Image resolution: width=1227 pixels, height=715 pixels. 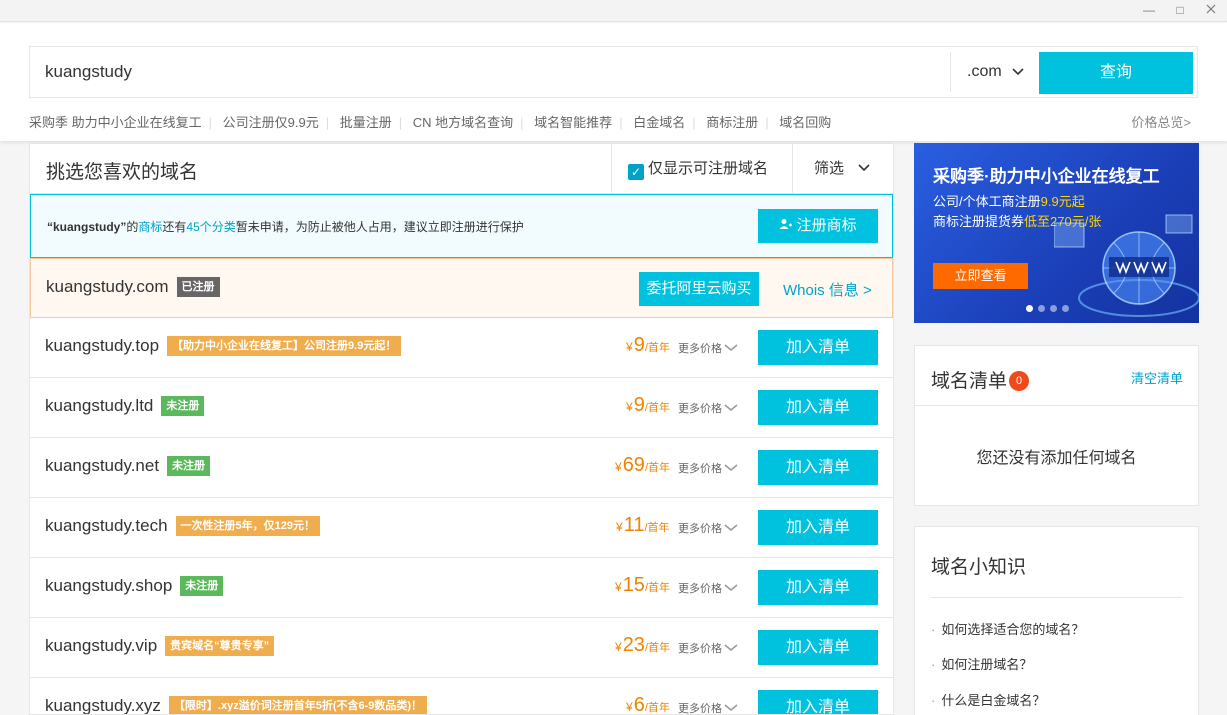 I want to click on domain-name-text: kuangstudy.com, so click(x=107, y=286).